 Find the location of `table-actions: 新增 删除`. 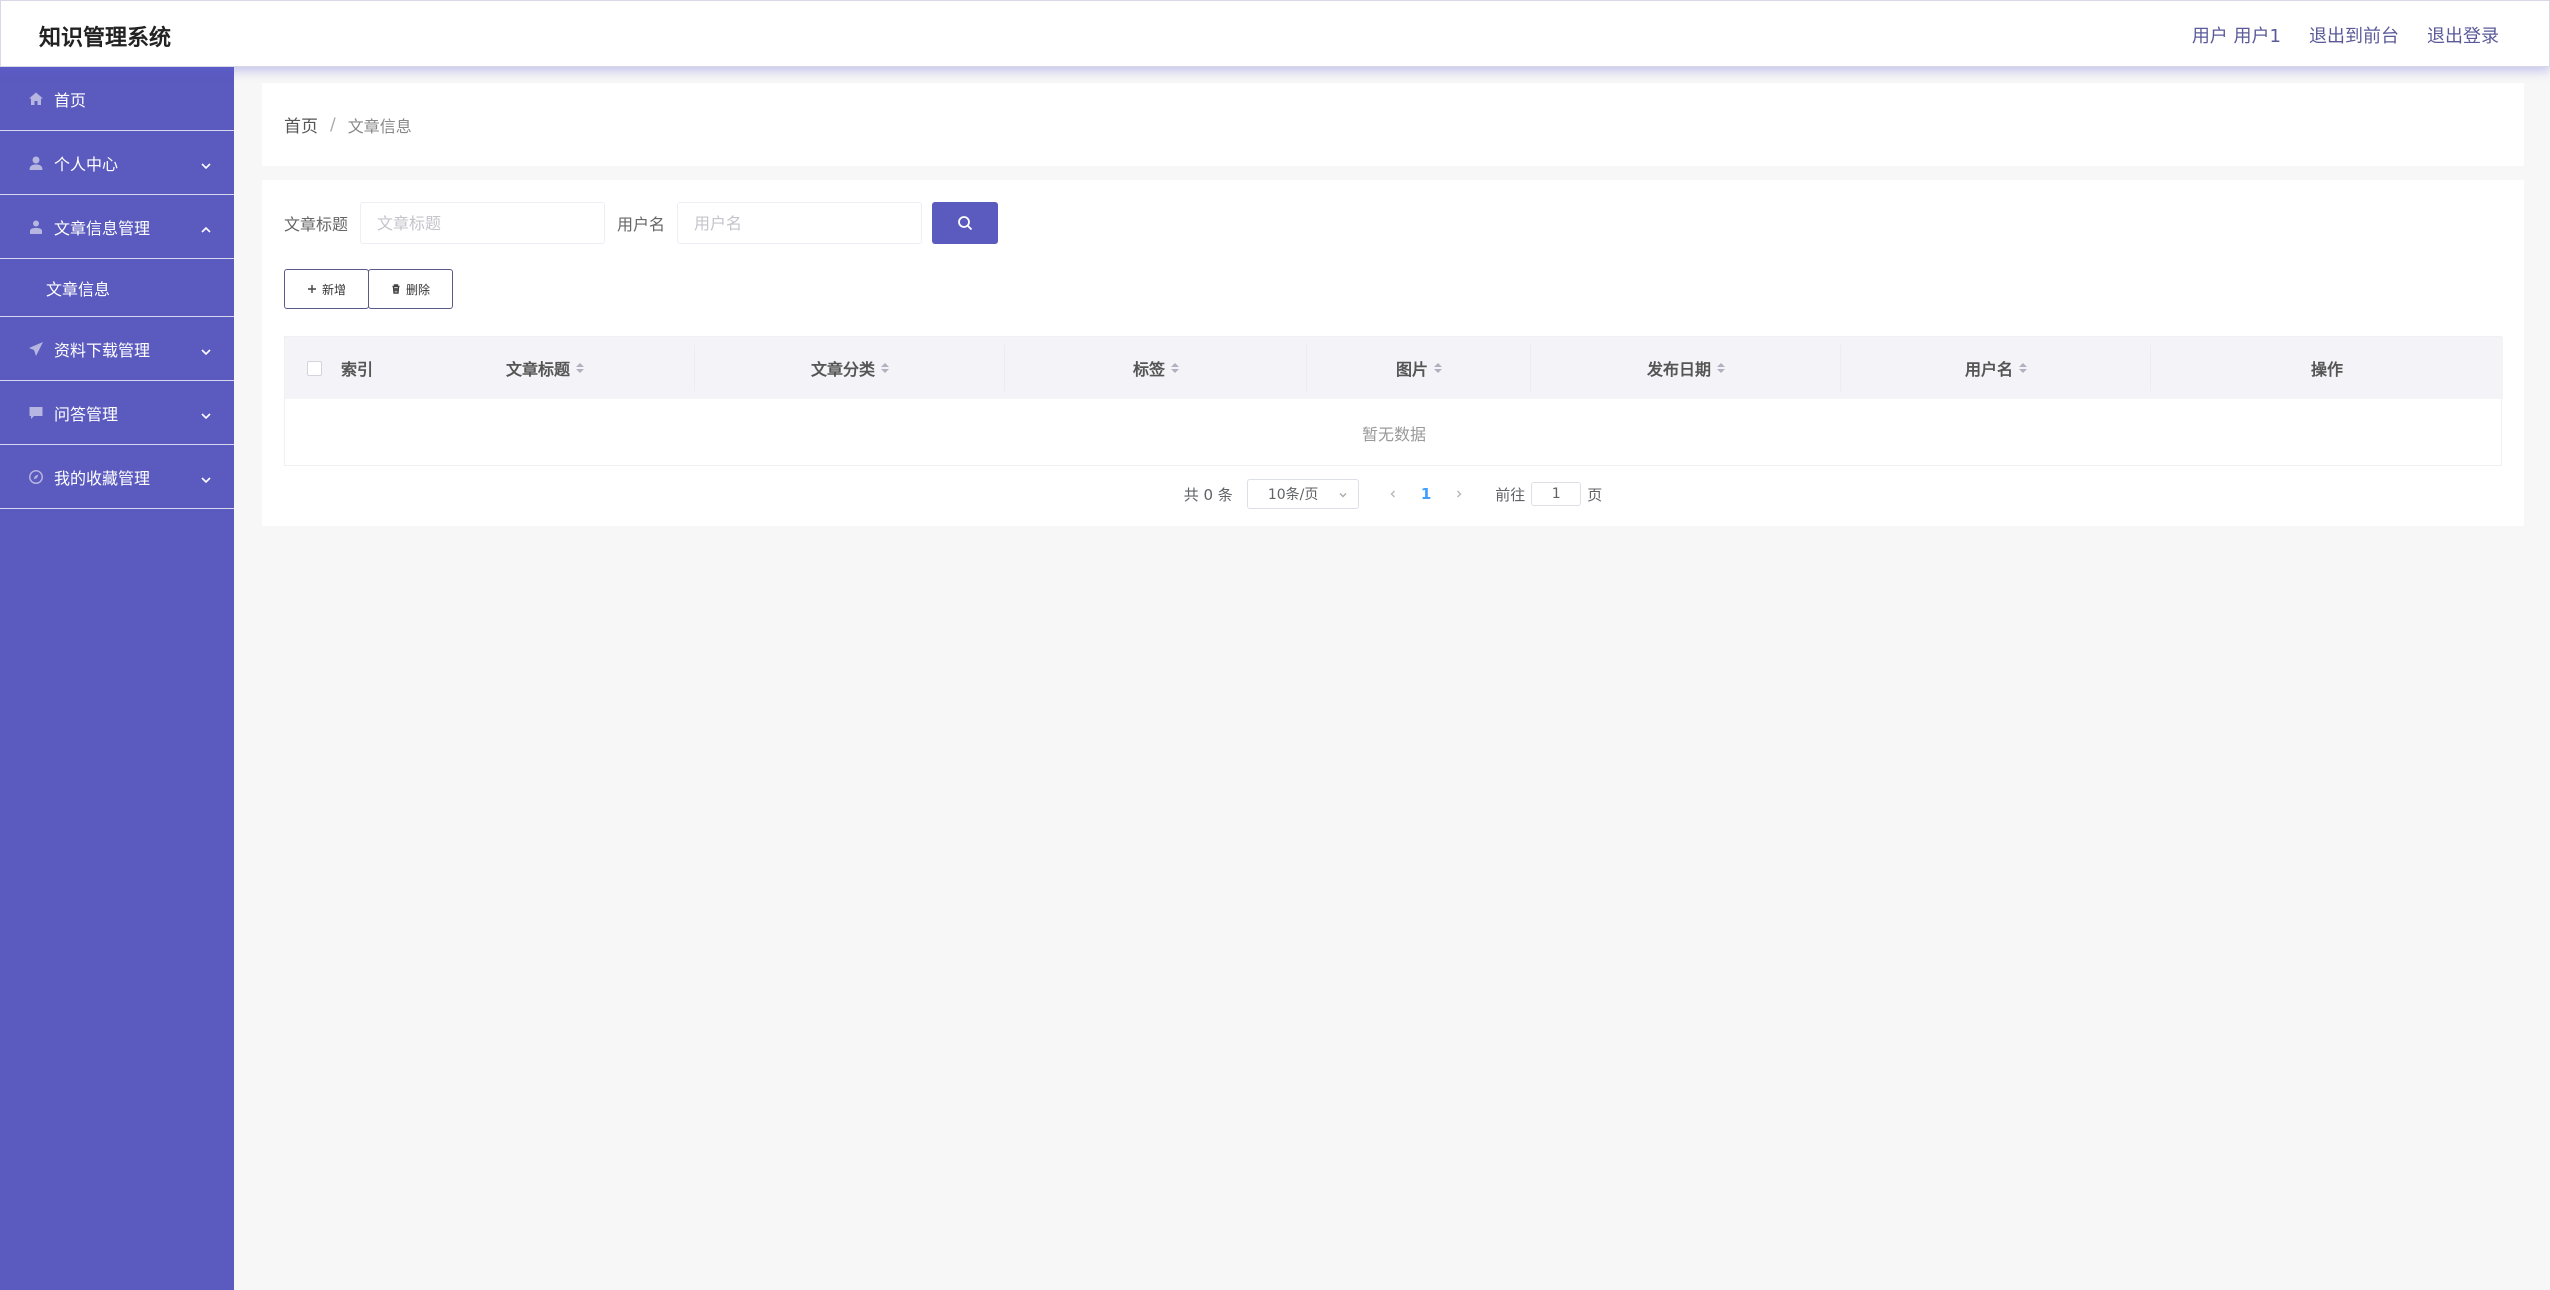

table-actions: 新增 删除 is located at coordinates (369, 289).